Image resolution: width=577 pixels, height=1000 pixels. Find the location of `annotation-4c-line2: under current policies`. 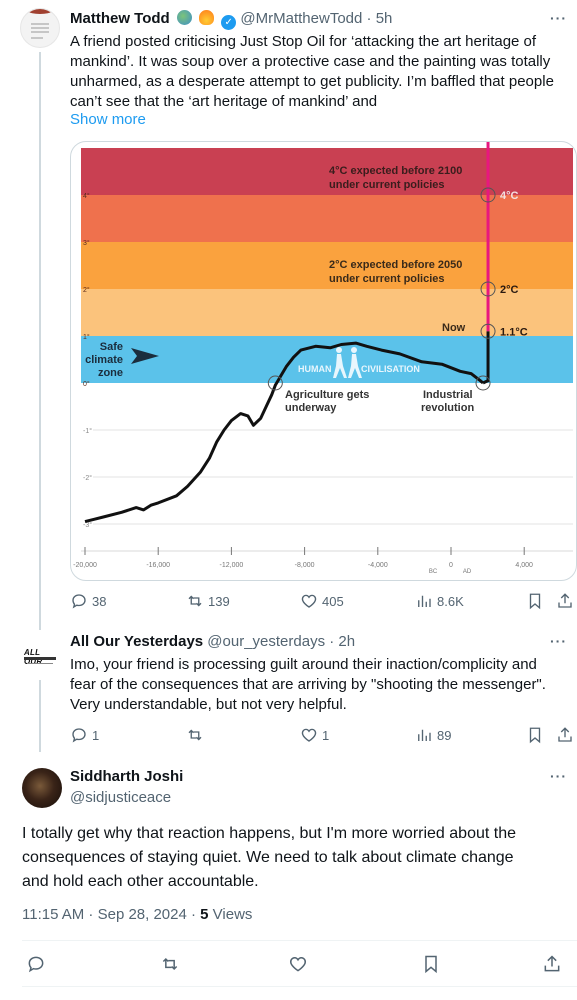

annotation-4c-line2: under current policies is located at coordinates (387, 185).